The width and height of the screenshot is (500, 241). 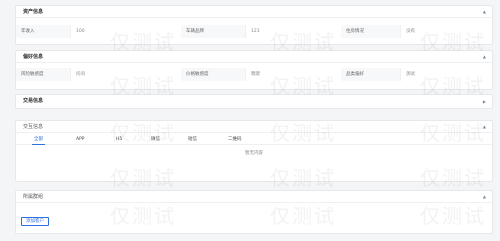 I want to click on field-label-price: 价格敏感度, so click(x=213, y=74).